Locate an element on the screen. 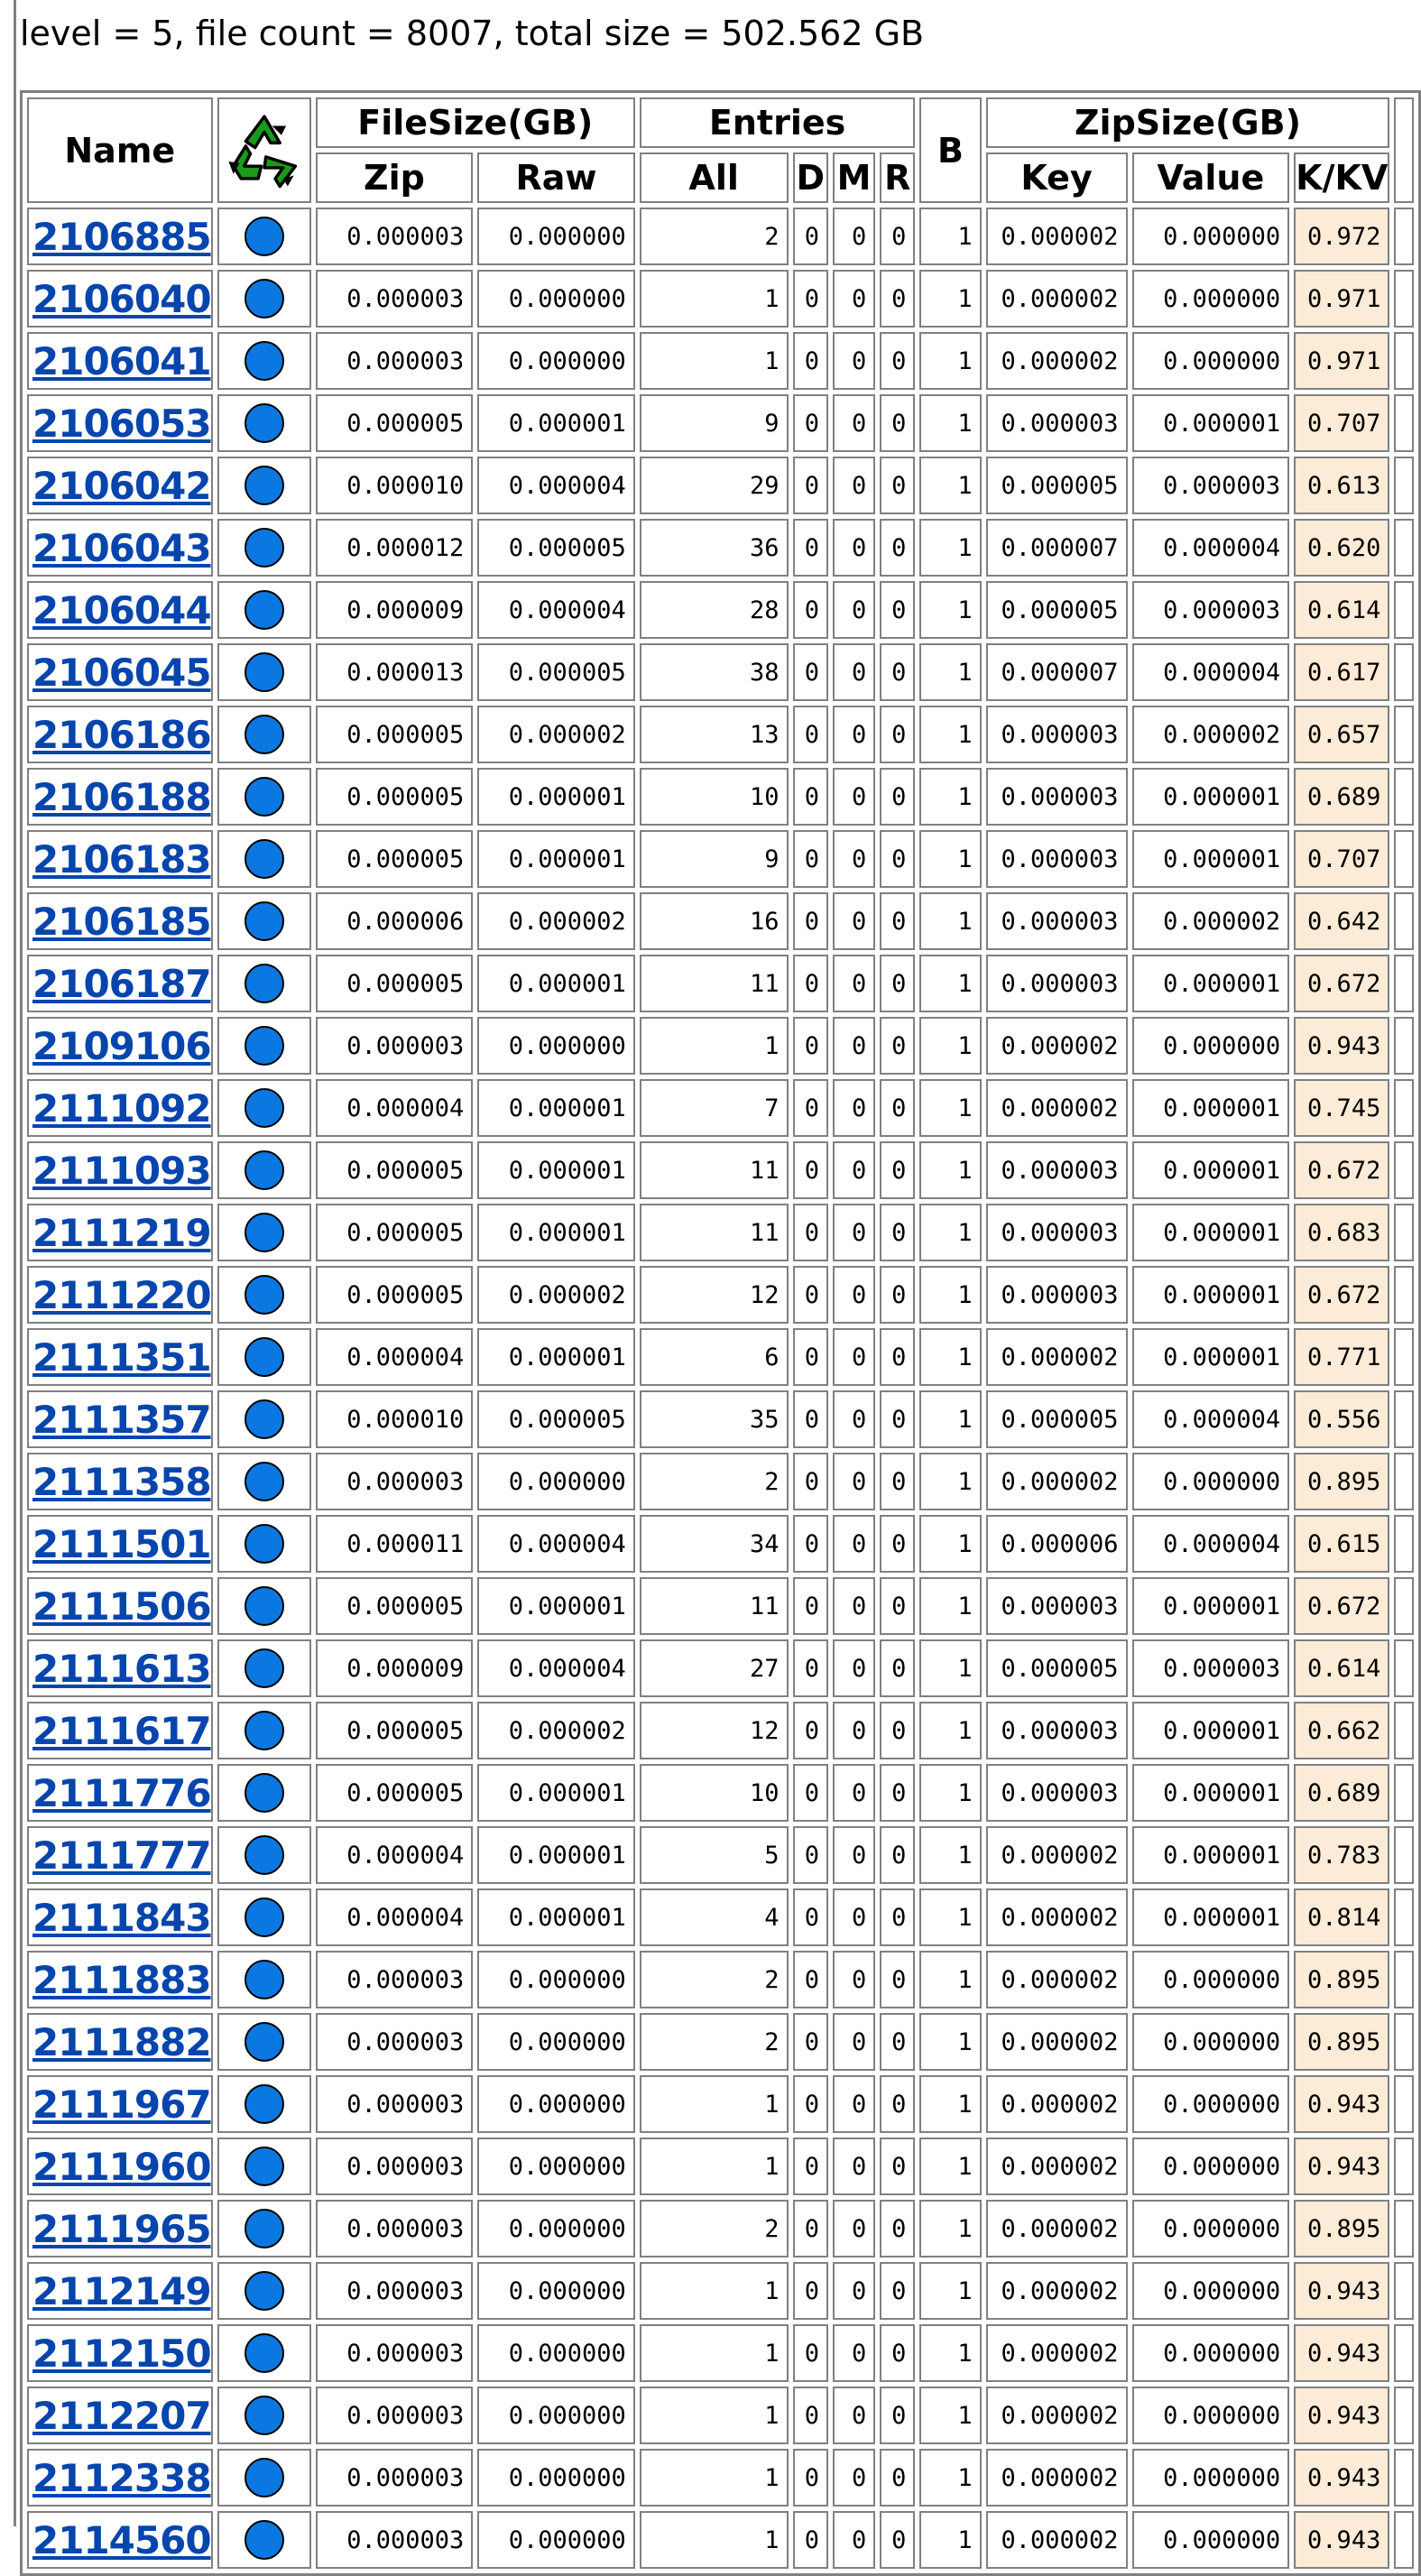 This screenshot has width=1421, height=2576. all-cell: 9 is located at coordinates (714, 859).